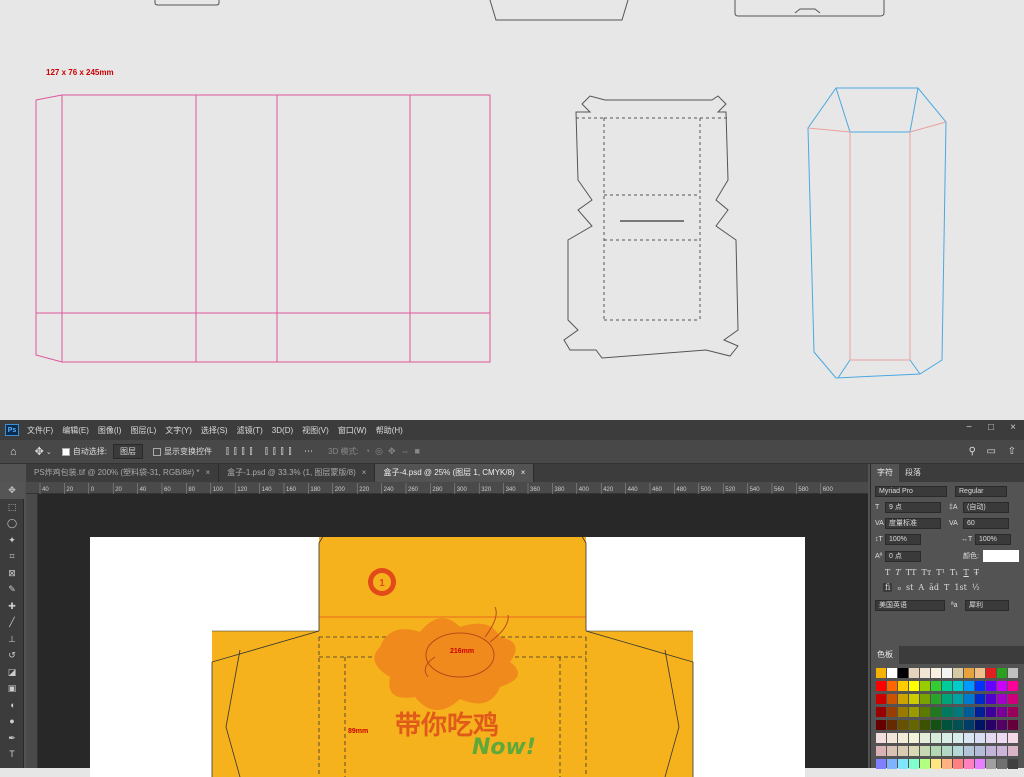 The width and height of the screenshot is (1024, 777). I want to click on auto-select-dropdown: 图层, so click(127, 451).